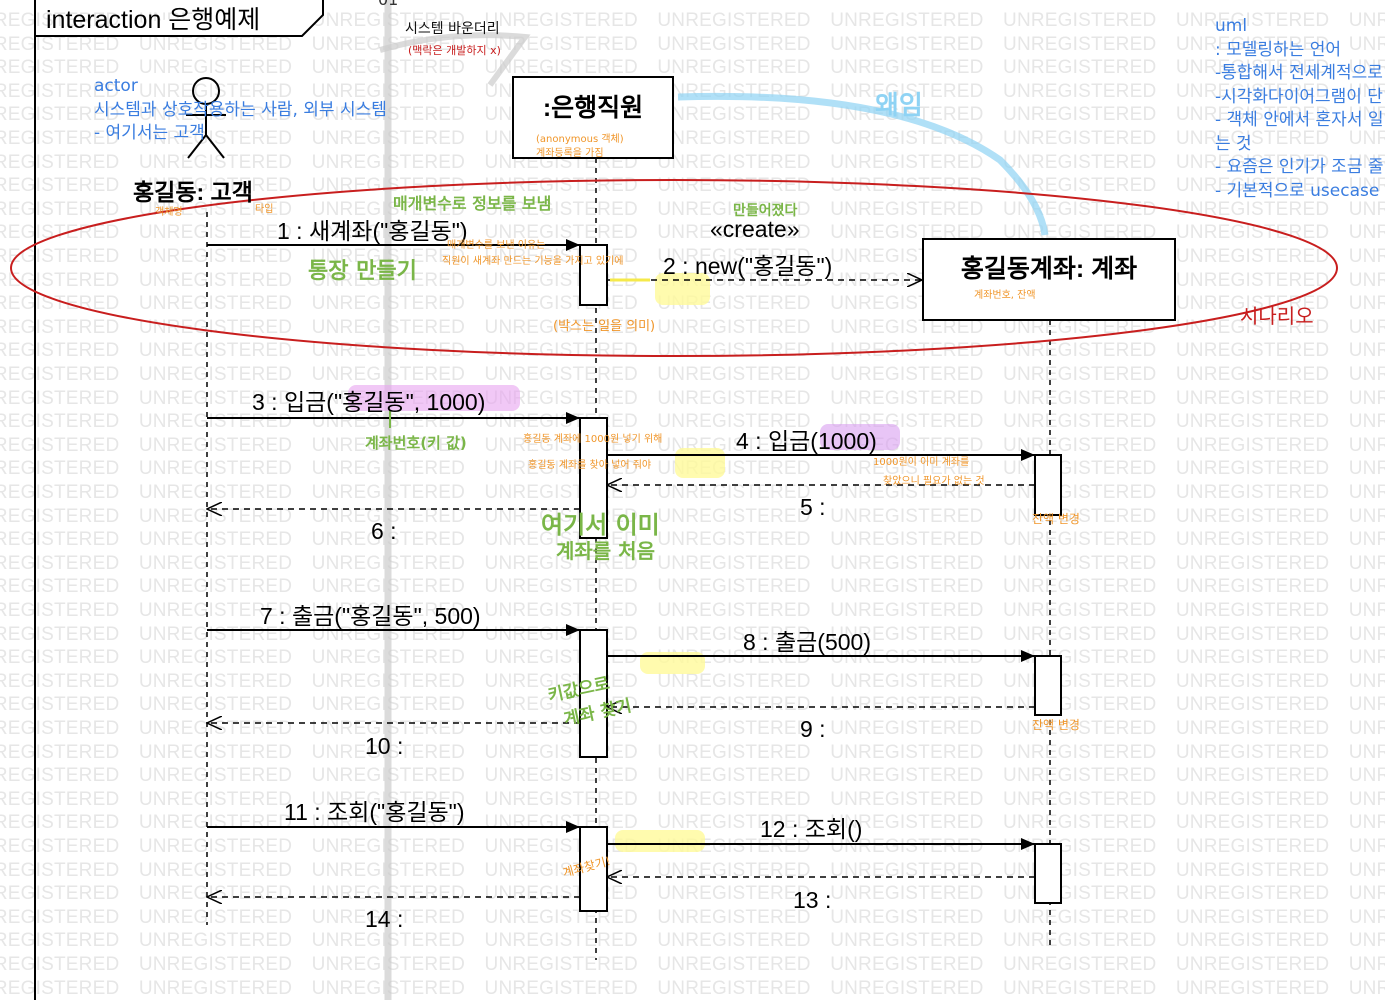 The height and width of the screenshot is (1000, 1385). Describe the element at coordinates (193, 192) in the screenshot. I see `customer-label: 홍길동: 고객` at that location.